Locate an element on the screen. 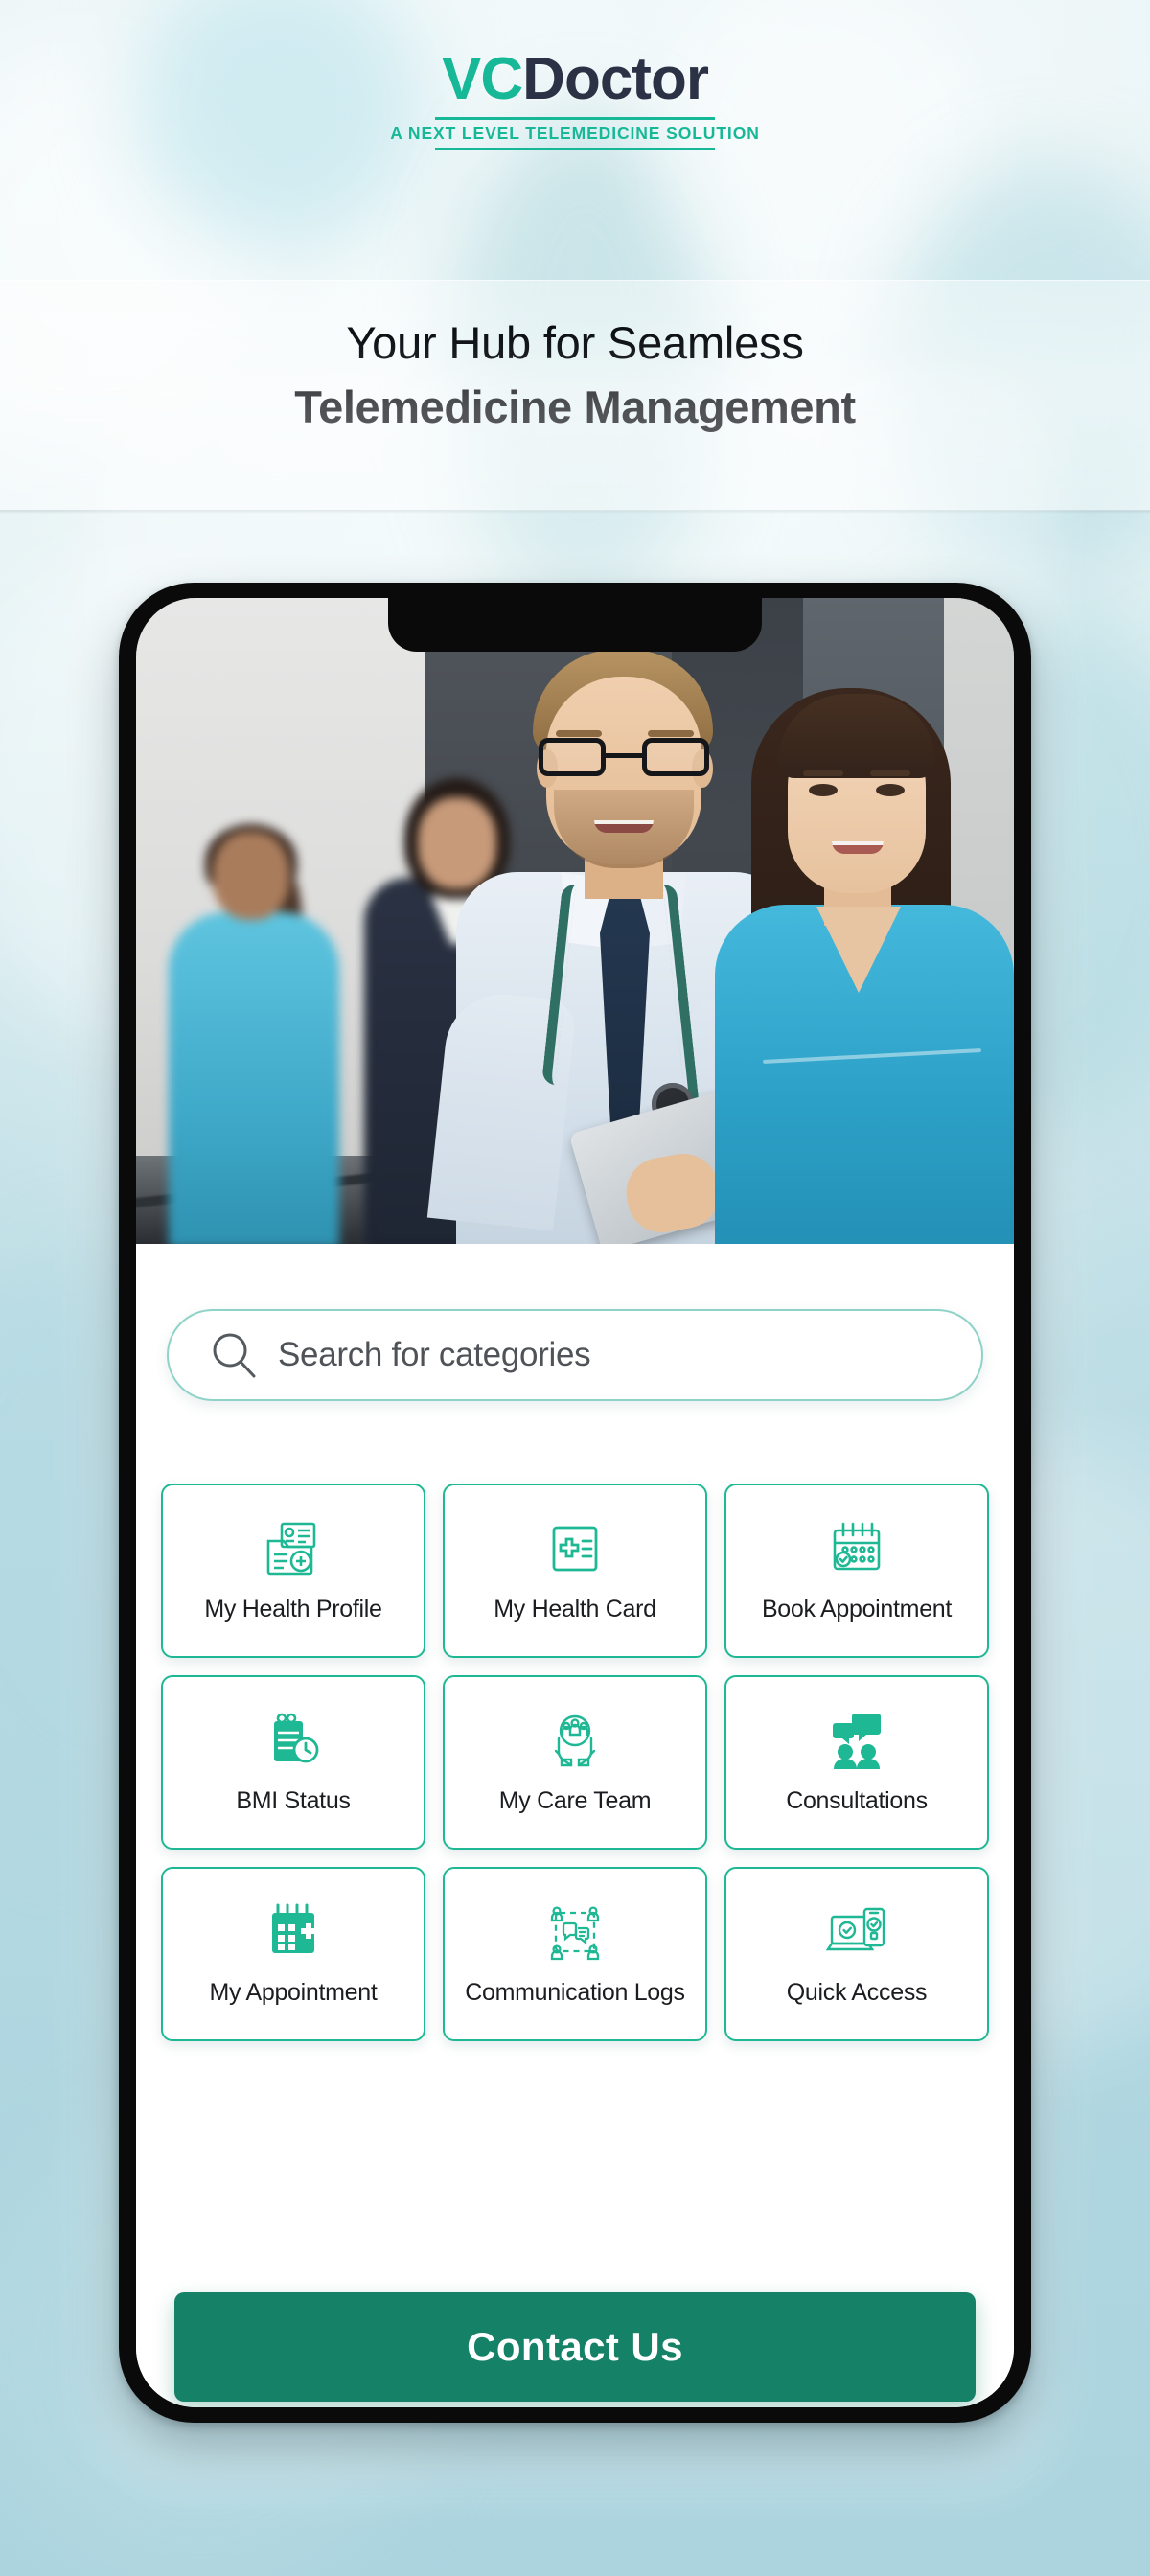 This screenshot has width=1150, height=2576. chat-people-icon is located at coordinates (857, 1741).